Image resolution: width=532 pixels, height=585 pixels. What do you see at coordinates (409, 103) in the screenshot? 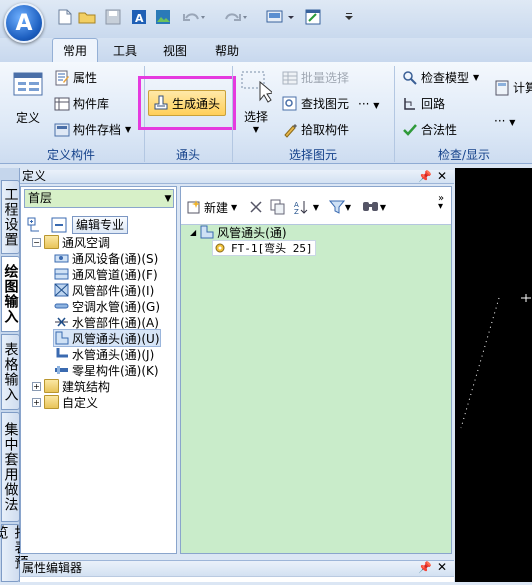
I see `loop-icon` at bounding box center [409, 103].